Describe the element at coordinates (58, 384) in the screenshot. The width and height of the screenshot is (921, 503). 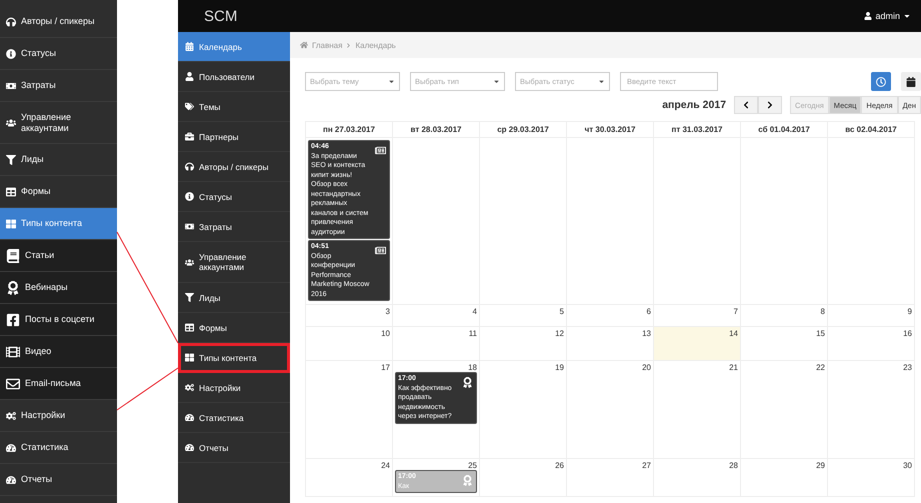
I see `submenu-item: Email-письма` at that location.